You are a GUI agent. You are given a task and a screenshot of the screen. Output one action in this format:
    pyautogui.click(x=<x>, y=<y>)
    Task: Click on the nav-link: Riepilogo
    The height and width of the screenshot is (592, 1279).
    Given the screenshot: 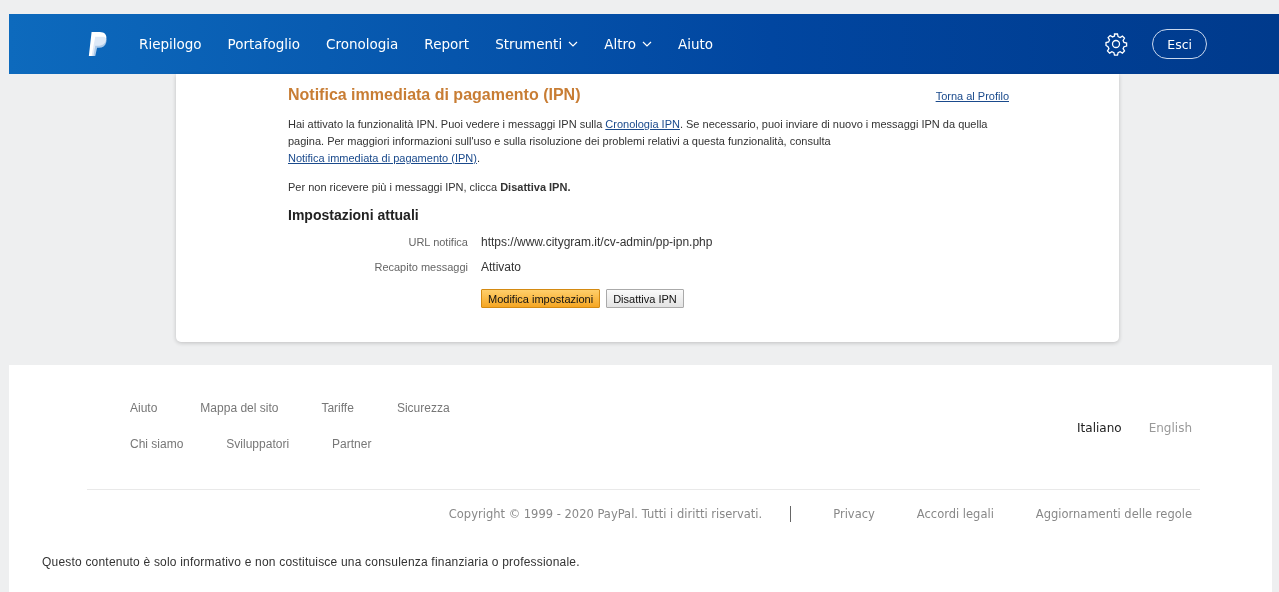 What is the action you would take?
    pyautogui.click(x=170, y=44)
    